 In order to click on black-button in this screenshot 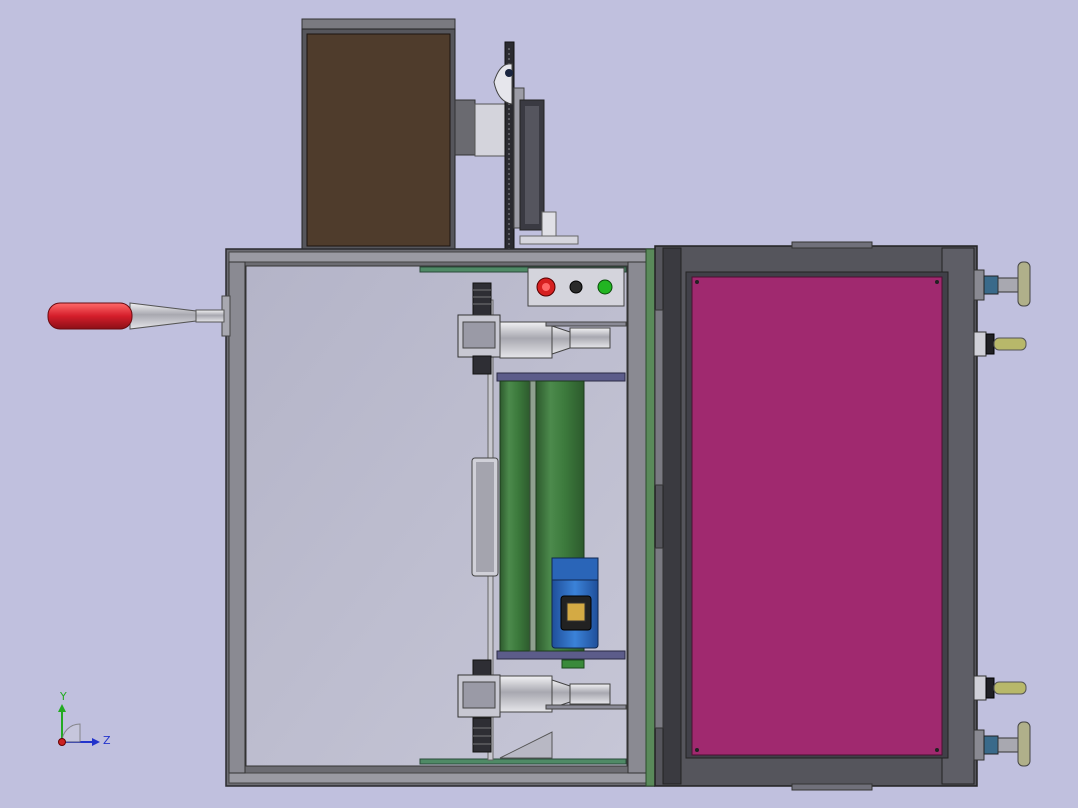, I will do `click(576, 287)`.